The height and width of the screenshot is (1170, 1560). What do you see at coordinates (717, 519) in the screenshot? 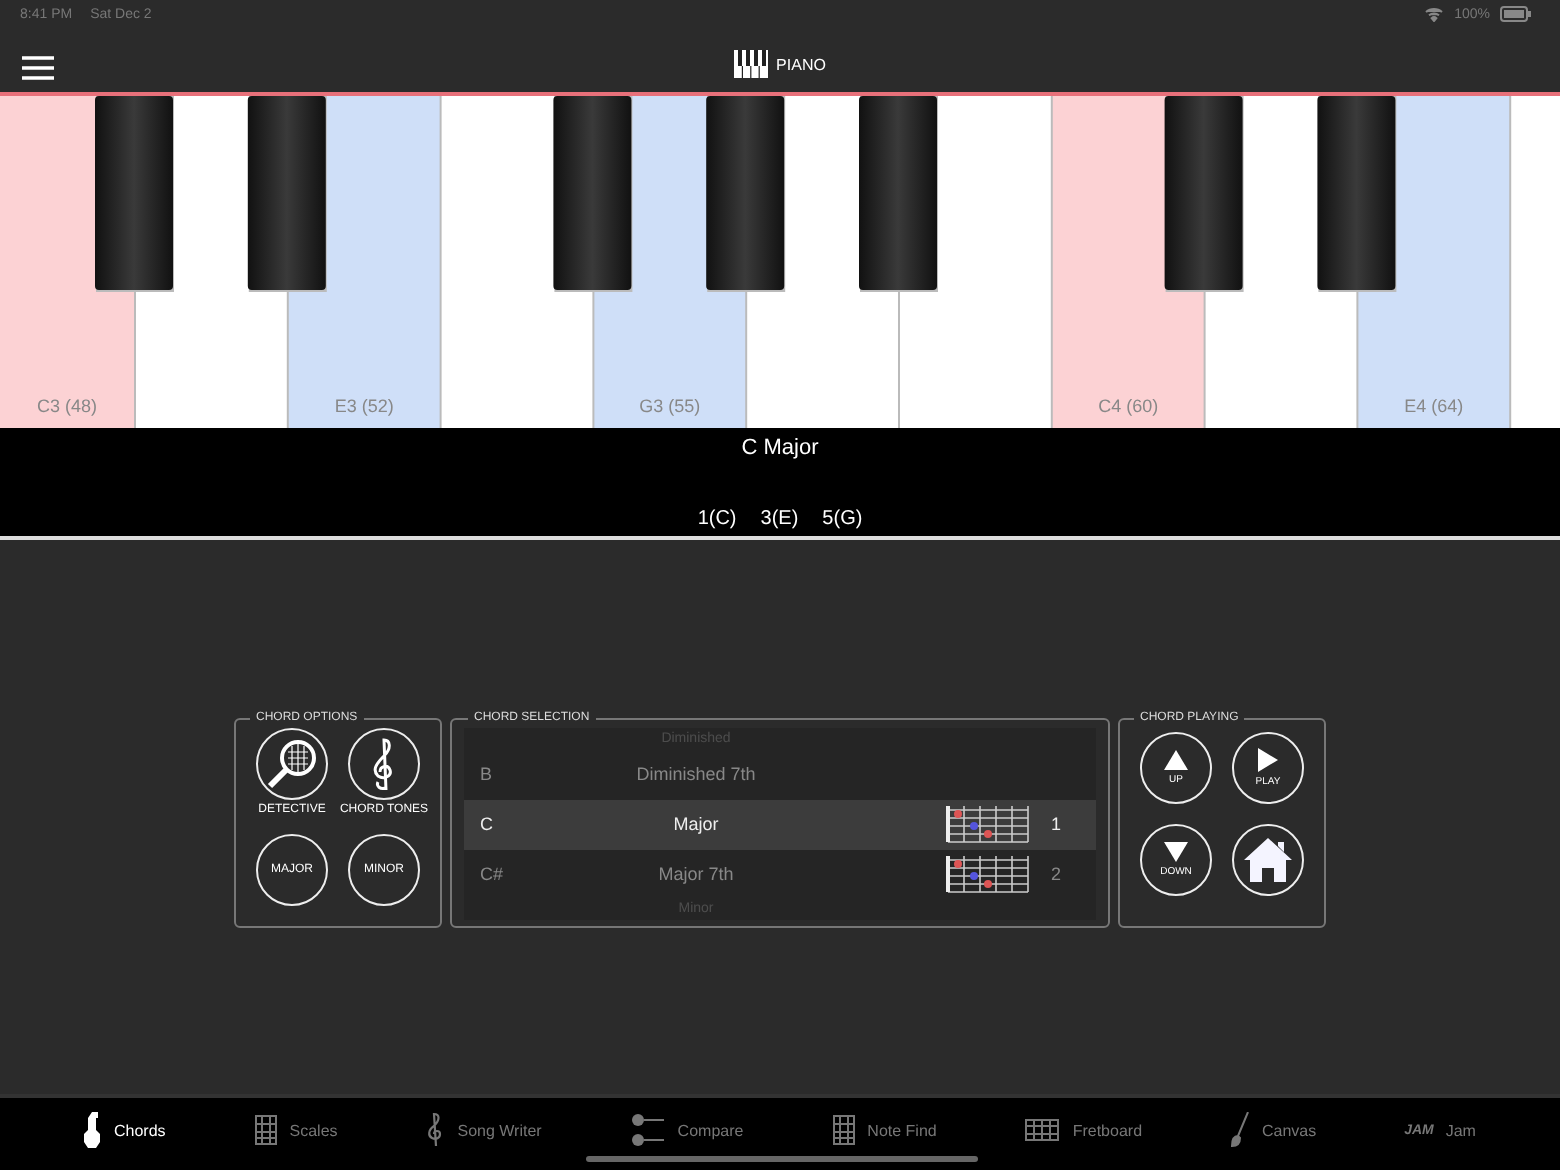
I see `chord-tone: 1(C)` at bounding box center [717, 519].